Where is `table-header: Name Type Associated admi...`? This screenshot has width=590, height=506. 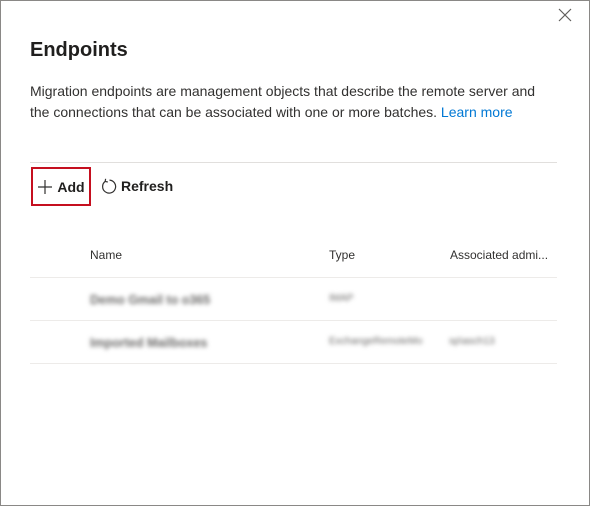 table-header: Name Type Associated admi... is located at coordinates (293, 255).